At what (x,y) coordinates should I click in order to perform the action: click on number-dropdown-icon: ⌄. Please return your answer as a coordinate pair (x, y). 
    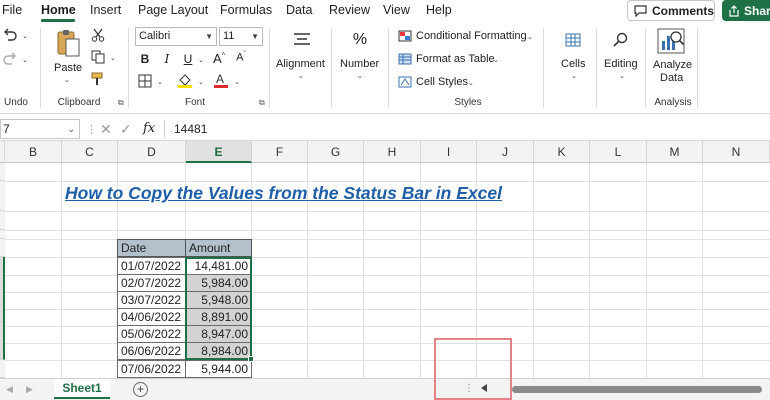
    Looking at the image, I should click on (360, 76).